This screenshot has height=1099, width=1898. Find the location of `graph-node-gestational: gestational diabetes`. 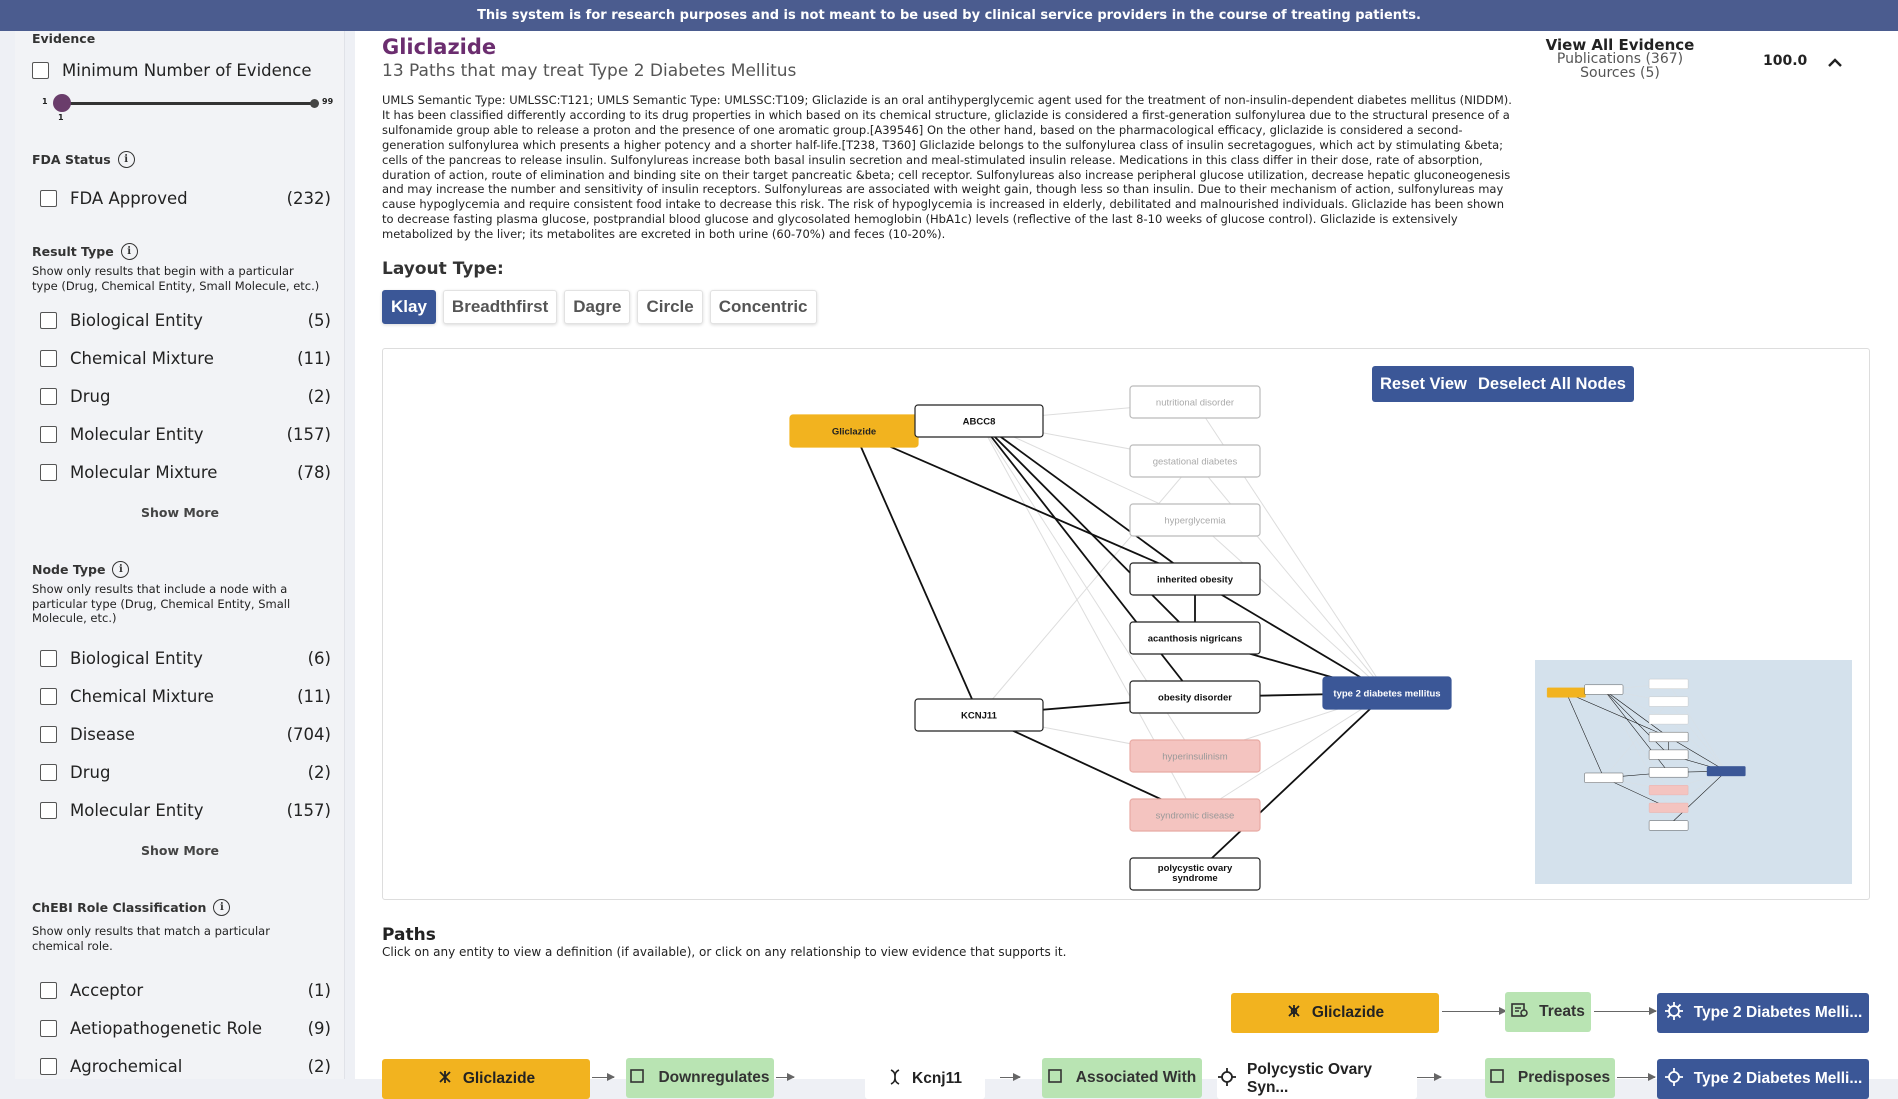

graph-node-gestational: gestational diabetes is located at coordinates (1195, 461).